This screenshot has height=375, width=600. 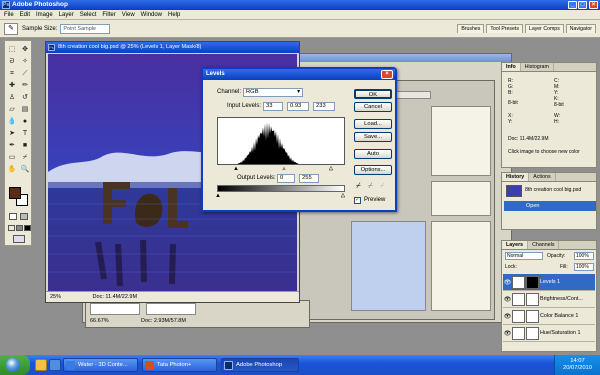 What do you see at coordinates (550, 206) in the screenshot?
I see `history-item: Open` at bounding box center [550, 206].